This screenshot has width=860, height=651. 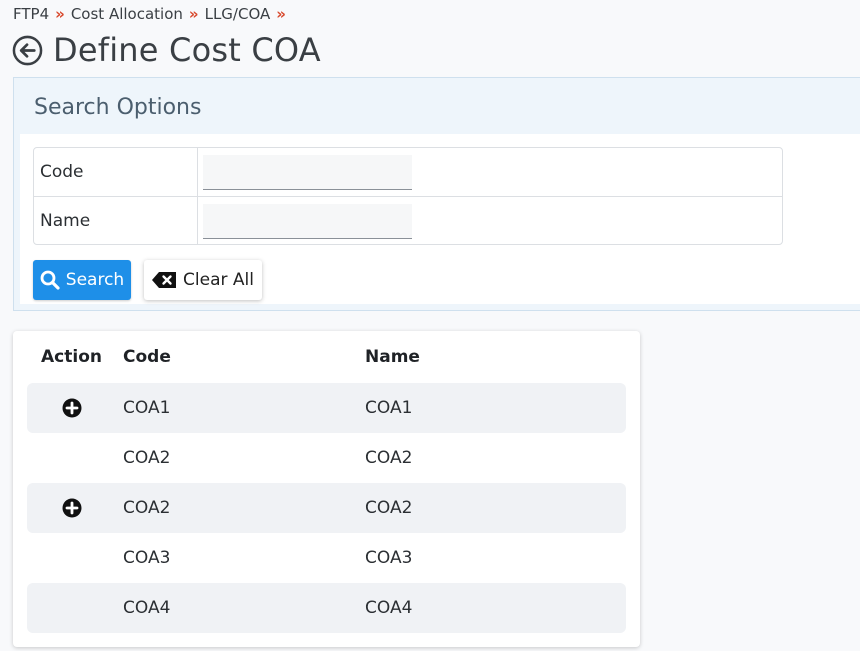 I want to click on breadcrumb-item-llg-coa: LLG/COA, so click(x=238, y=14).